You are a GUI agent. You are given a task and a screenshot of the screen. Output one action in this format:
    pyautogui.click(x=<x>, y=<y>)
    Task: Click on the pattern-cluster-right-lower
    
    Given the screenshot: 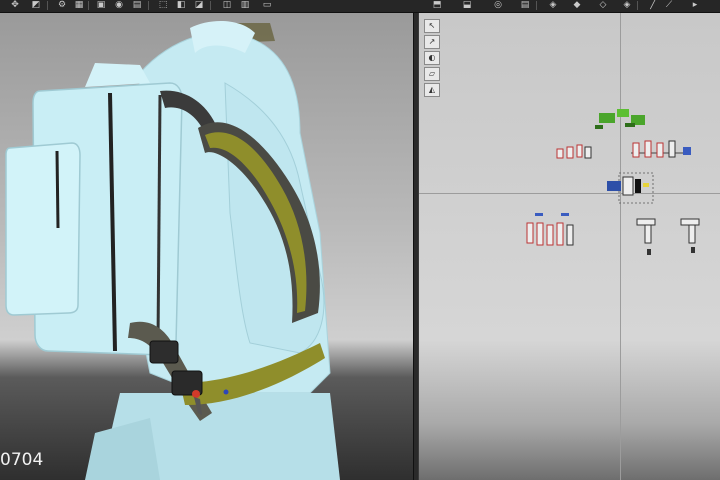 What is the action you would take?
    pyautogui.click(x=668, y=236)
    